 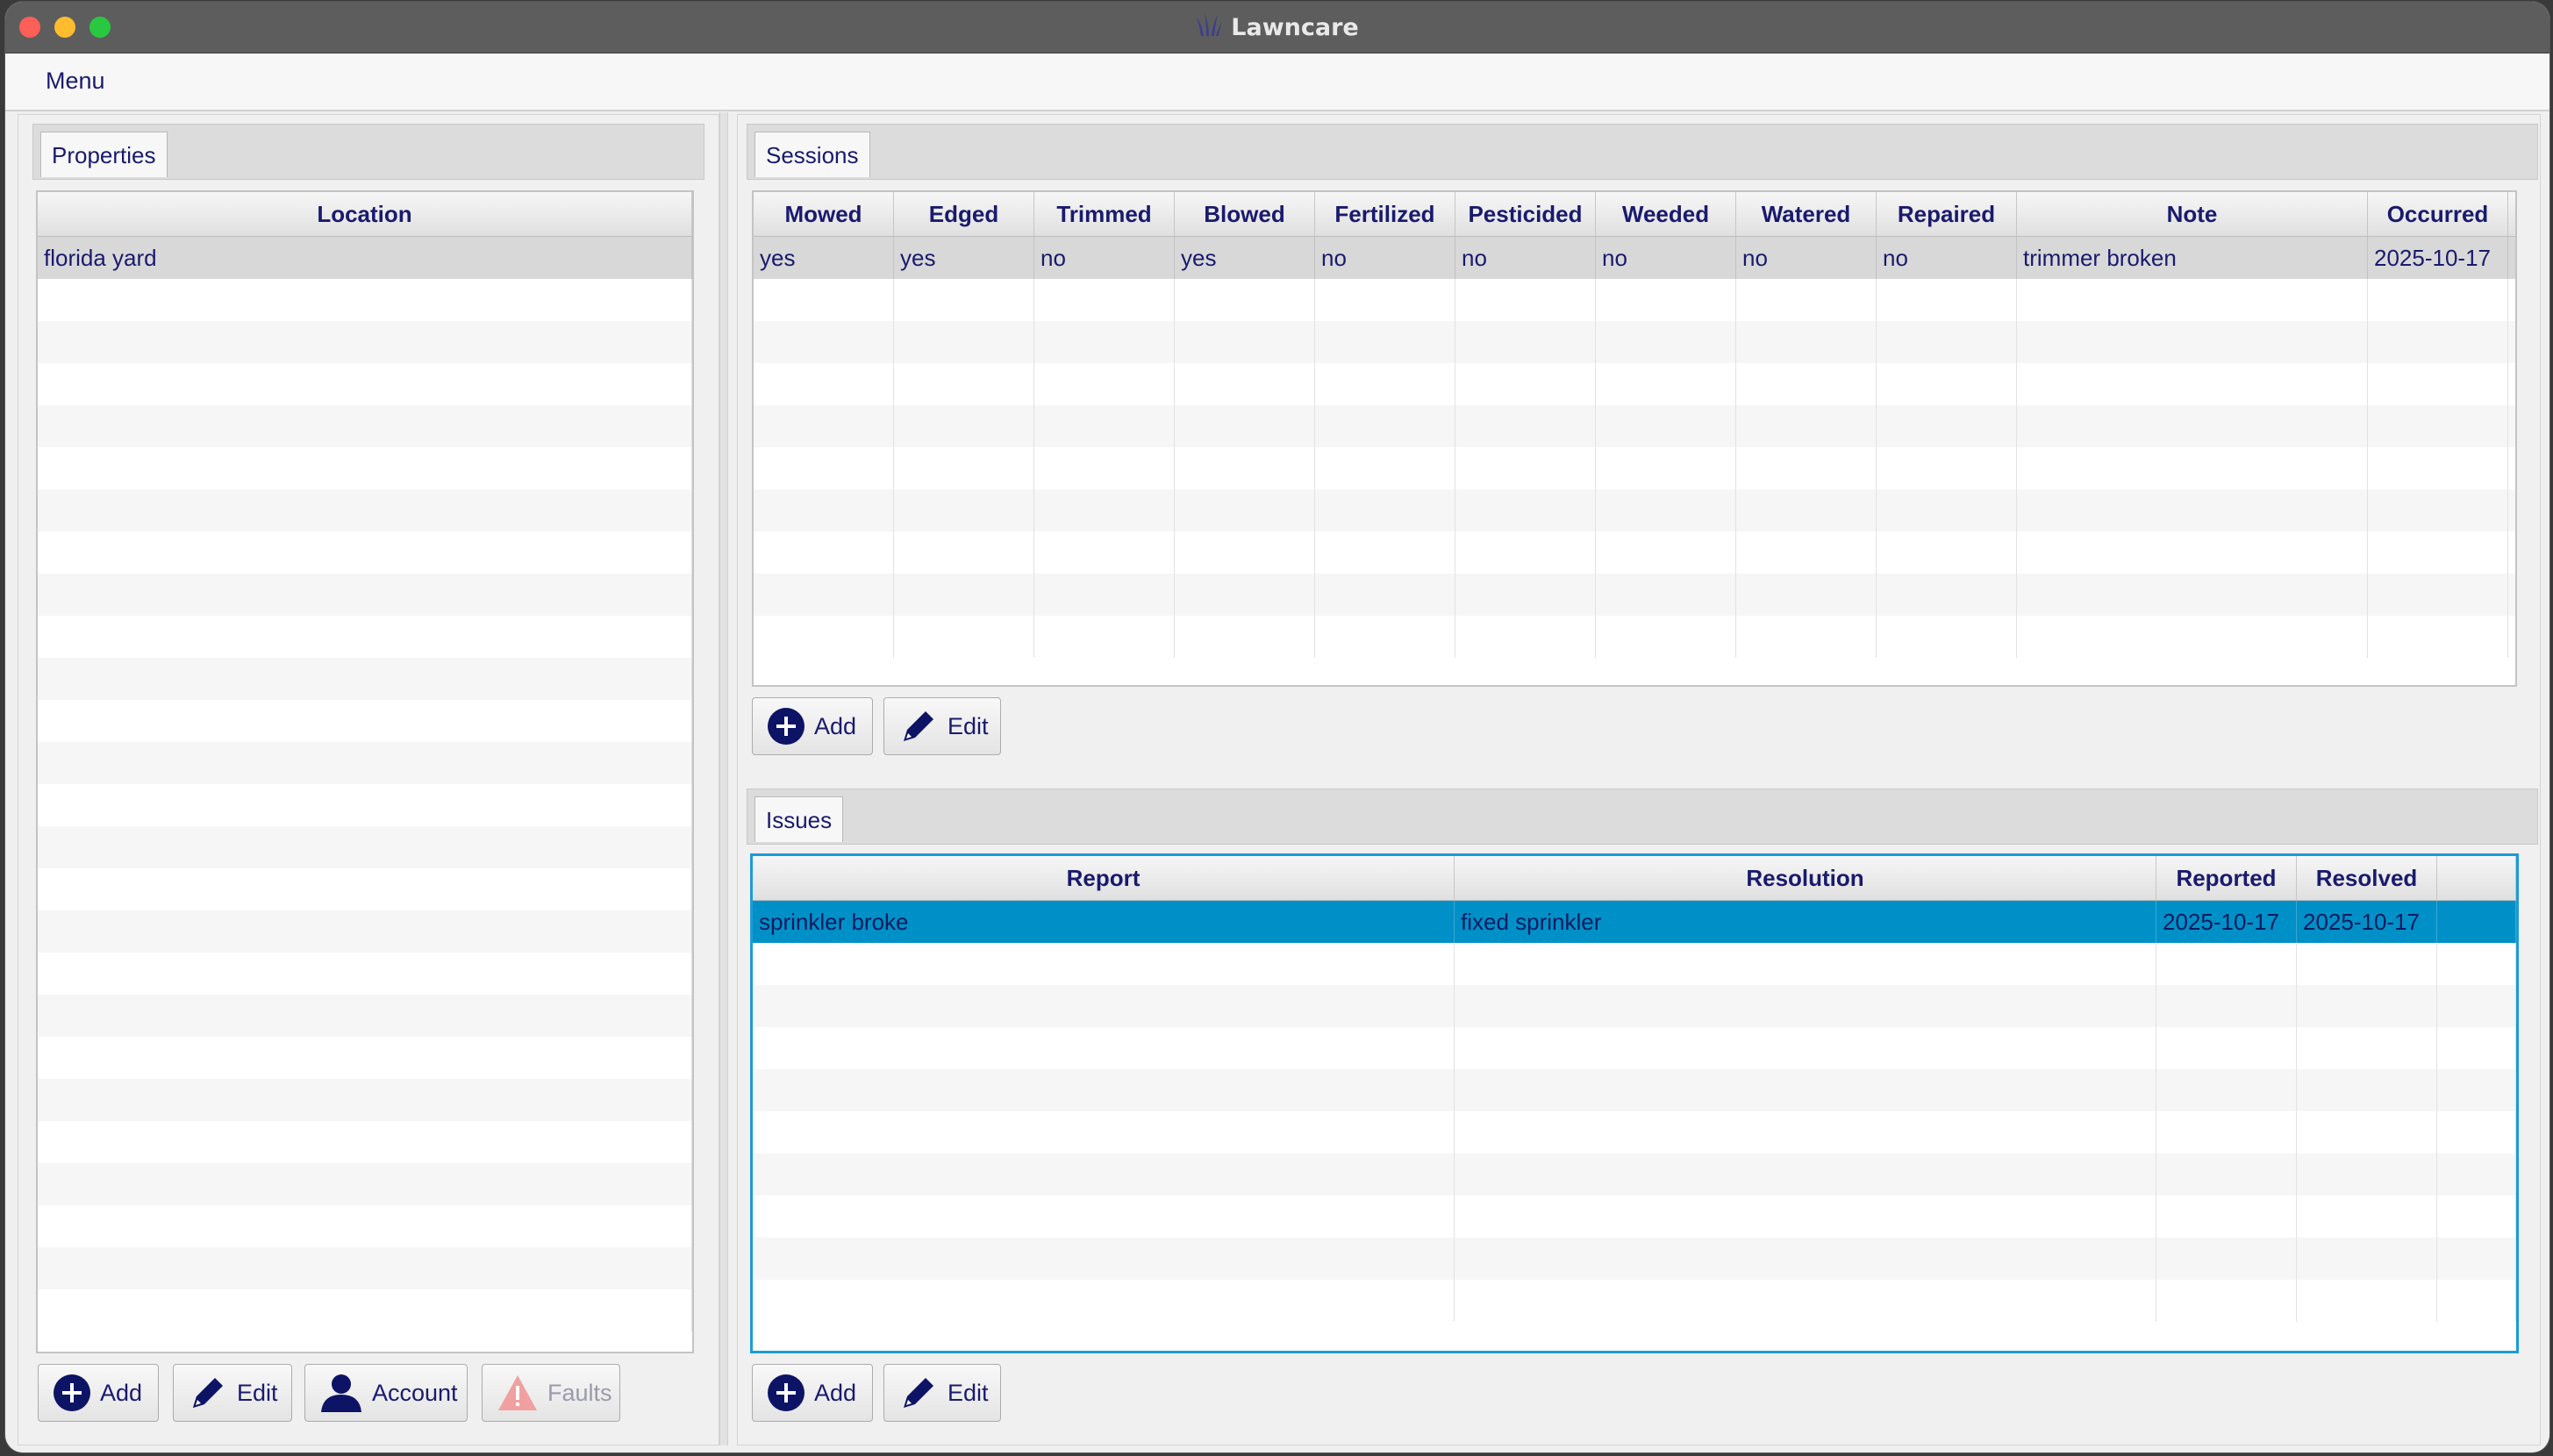 What do you see at coordinates (2226, 878) in the screenshot?
I see `column-header-reported: Reported` at bounding box center [2226, 878].